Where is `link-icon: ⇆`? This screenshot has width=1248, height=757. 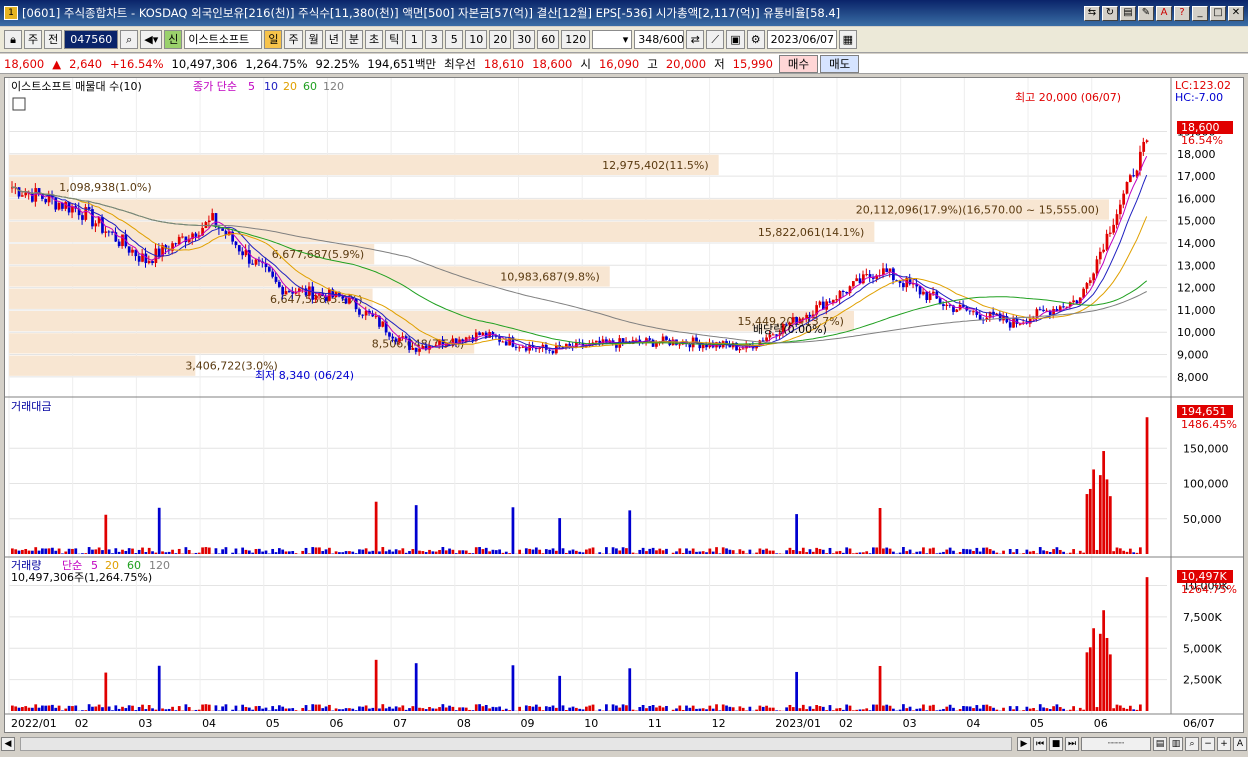 link-icon: ⇆ is located at coordinates (1092, 13).